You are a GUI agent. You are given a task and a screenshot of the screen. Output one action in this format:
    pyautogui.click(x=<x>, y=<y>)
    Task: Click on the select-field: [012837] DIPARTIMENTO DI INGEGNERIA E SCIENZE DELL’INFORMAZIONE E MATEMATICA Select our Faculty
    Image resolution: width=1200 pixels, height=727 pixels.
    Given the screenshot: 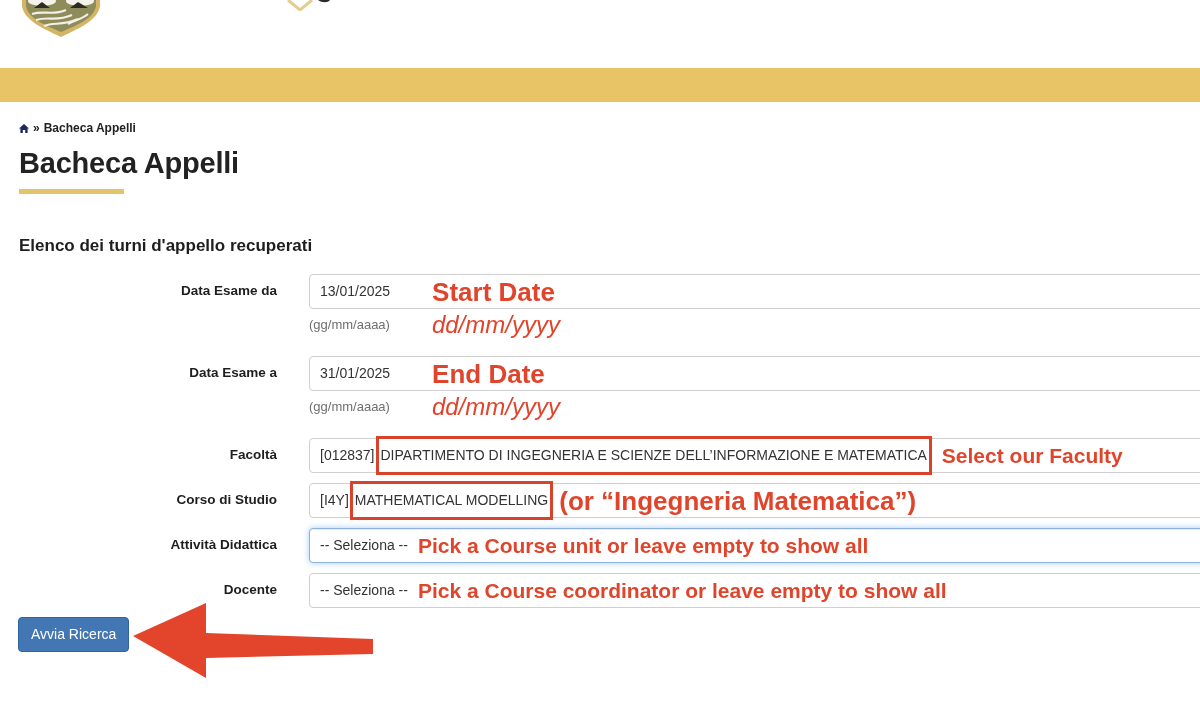 What is the action you would take?
    pyautogui.click(x=754, y=455)
    